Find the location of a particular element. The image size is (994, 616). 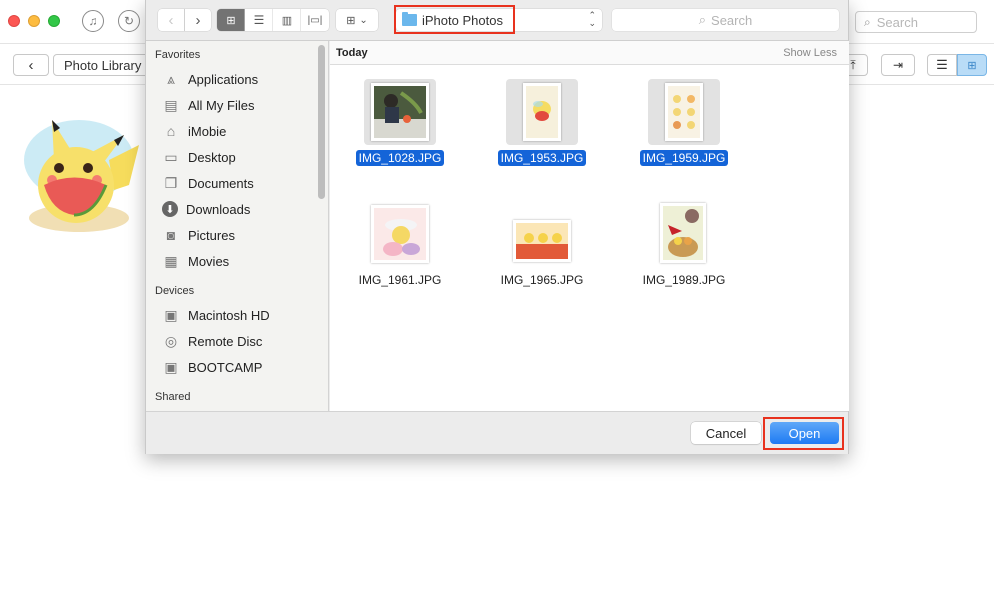

file-name: IMG_1965.JPG is located at coordinates (542, 280).